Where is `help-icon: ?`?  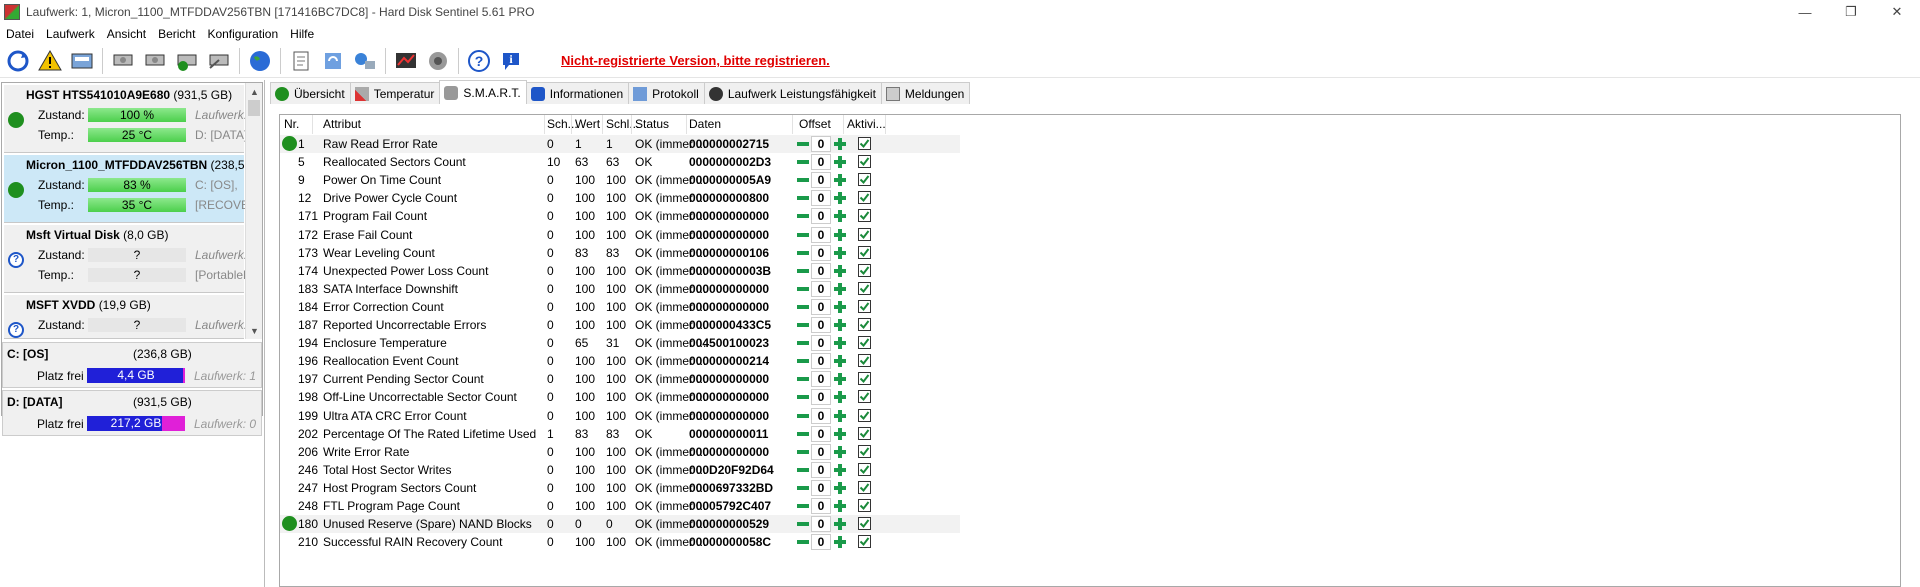
help-icon: ? is located at coordinates (479, 61).